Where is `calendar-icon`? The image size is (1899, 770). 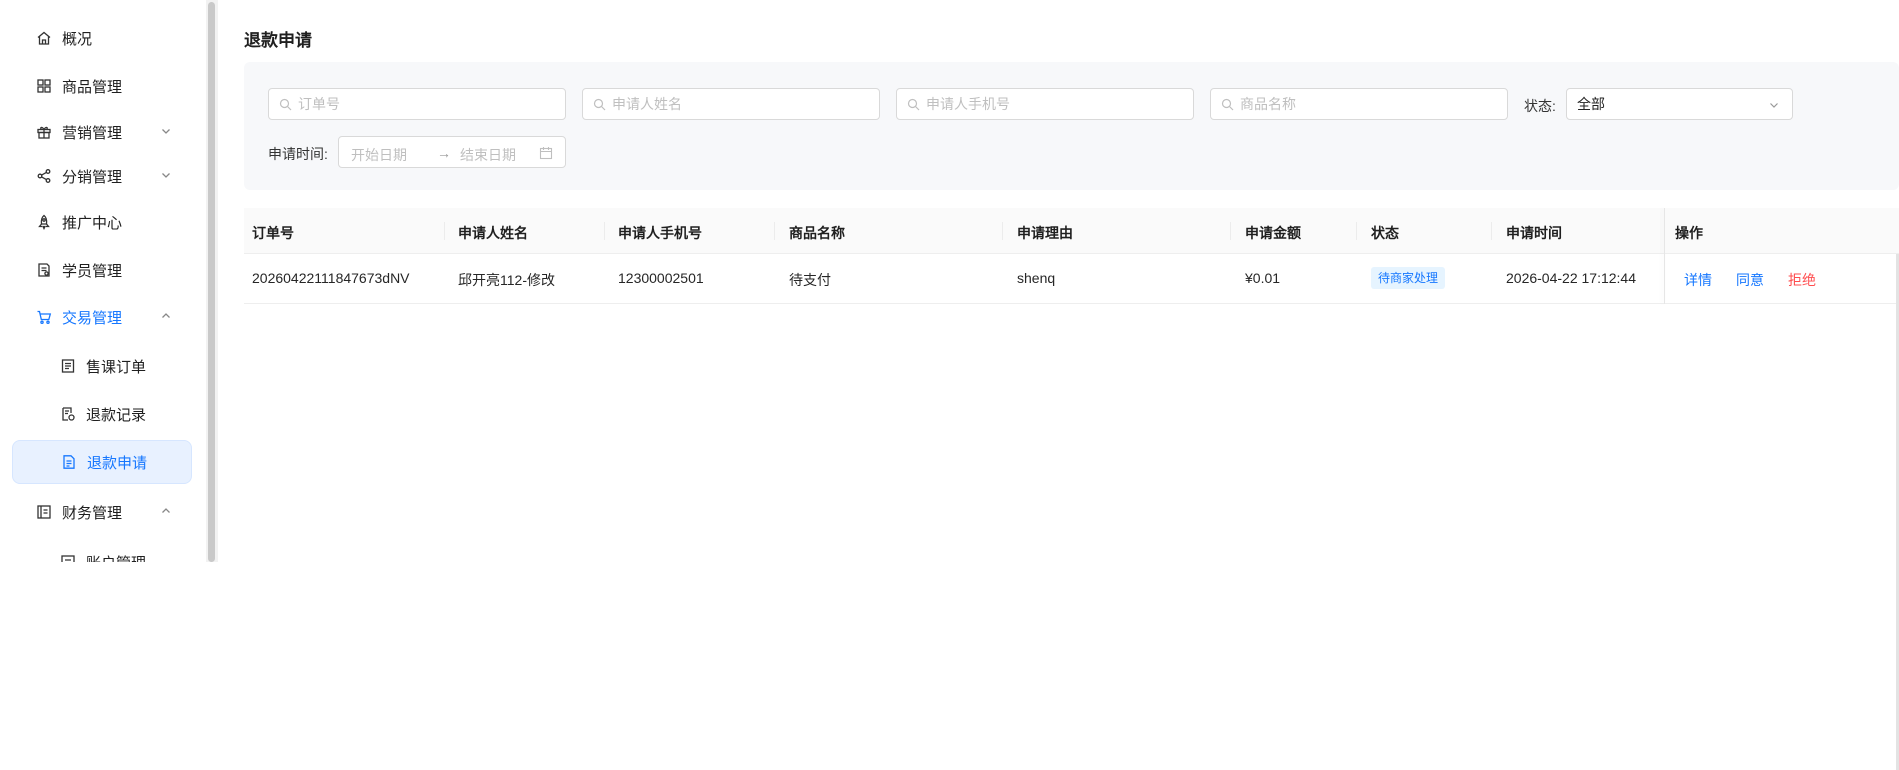 calendar-icon is located at coordinates (546, 153).